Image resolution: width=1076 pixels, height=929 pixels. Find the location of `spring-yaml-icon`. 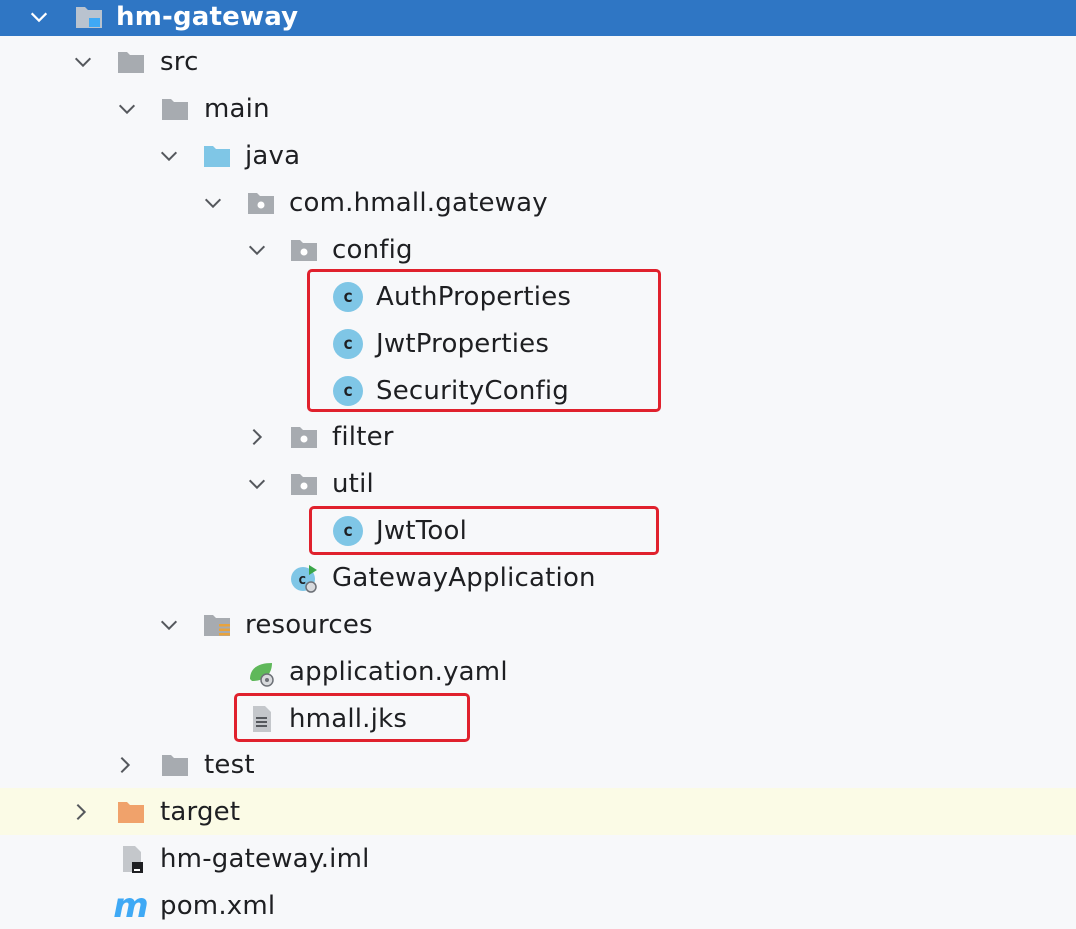

spring-yaml-icon is located at coordinates (261, 672).